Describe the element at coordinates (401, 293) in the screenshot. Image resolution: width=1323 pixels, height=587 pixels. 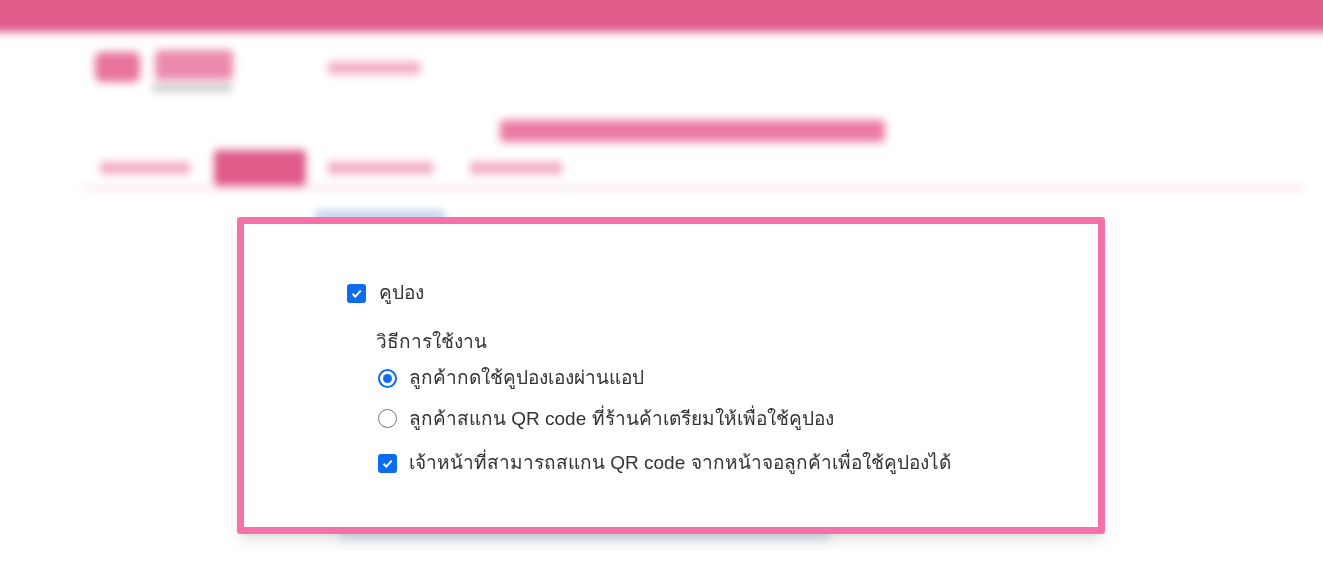
I see `checkbox-label: คูปอง` at that location.